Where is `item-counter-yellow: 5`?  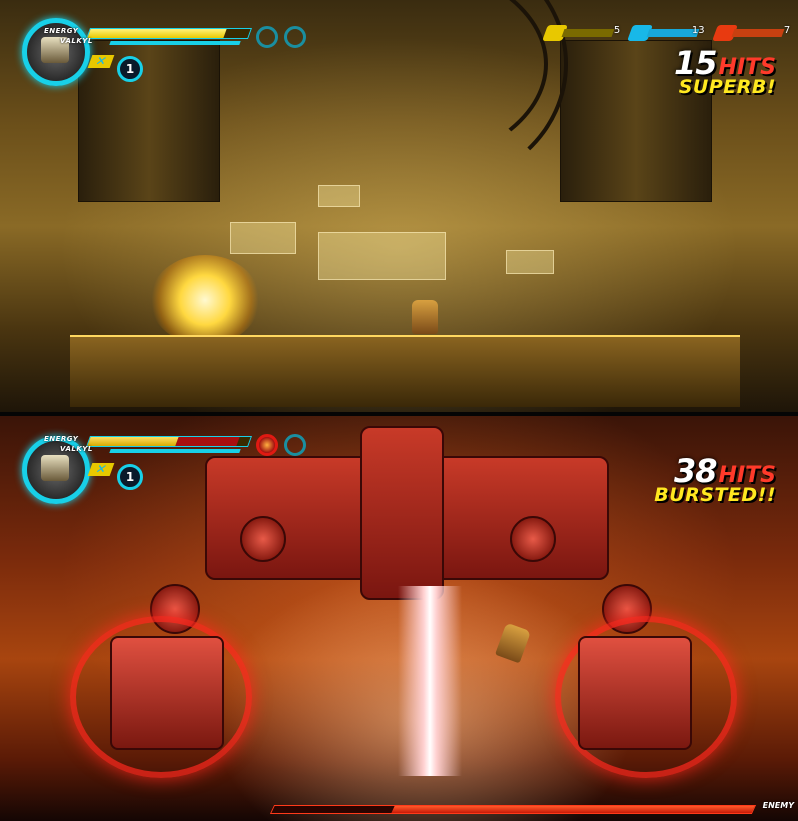 item-counter-yellow: 5 is located at coordinates (581, 33).